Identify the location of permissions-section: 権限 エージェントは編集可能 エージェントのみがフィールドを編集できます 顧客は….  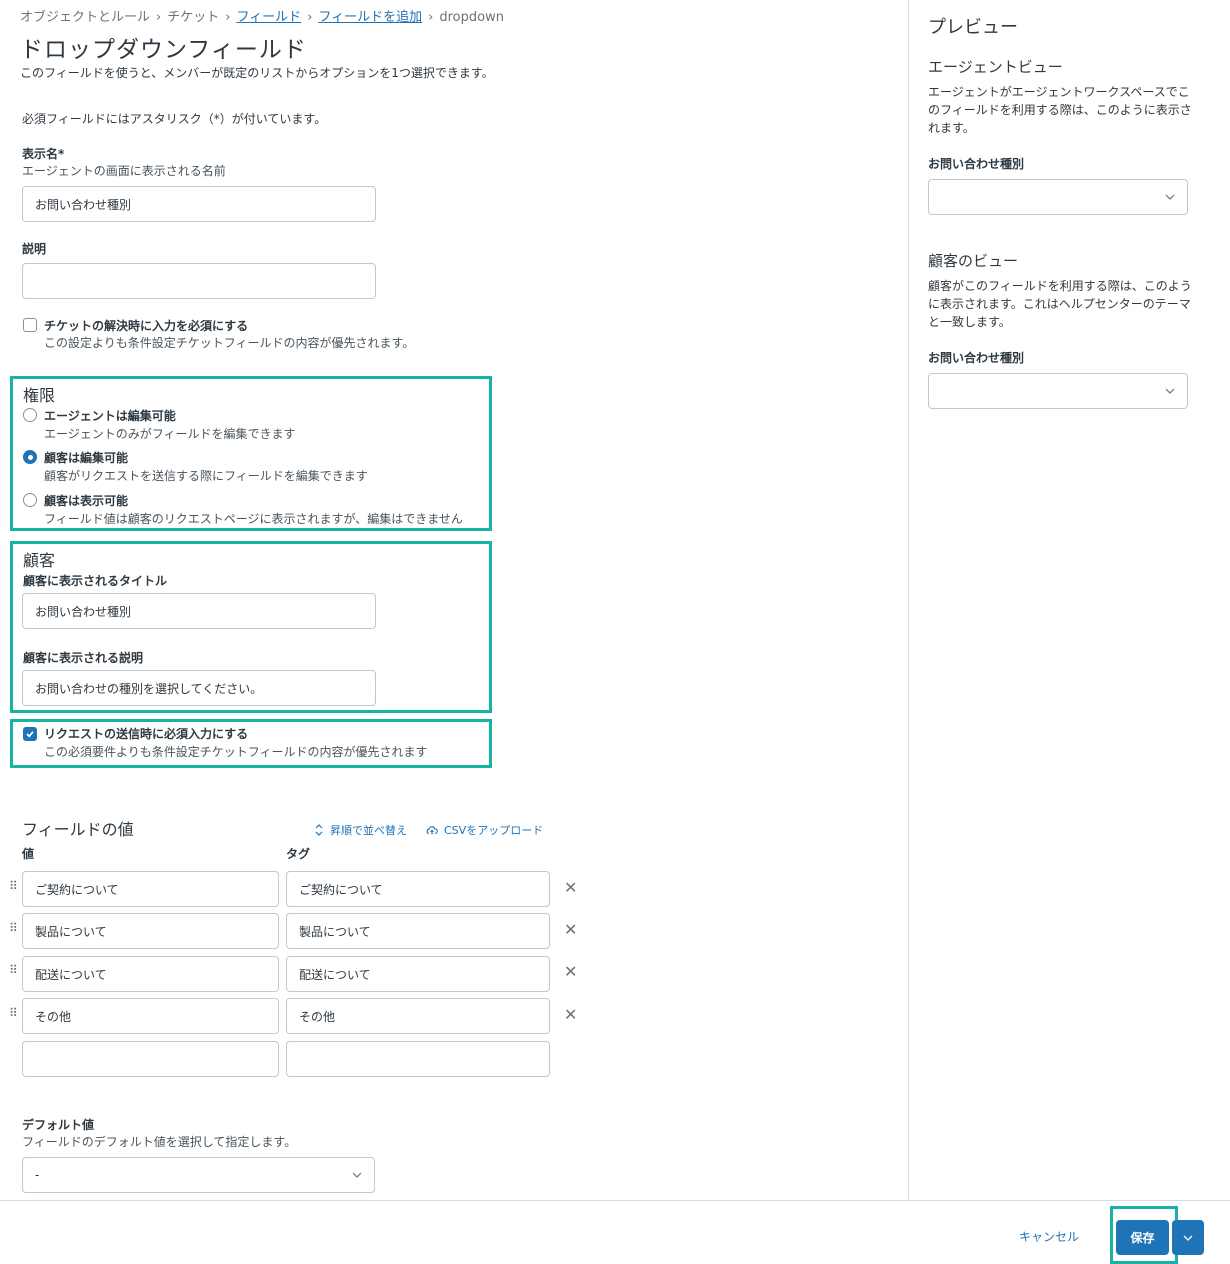
(251, 453).